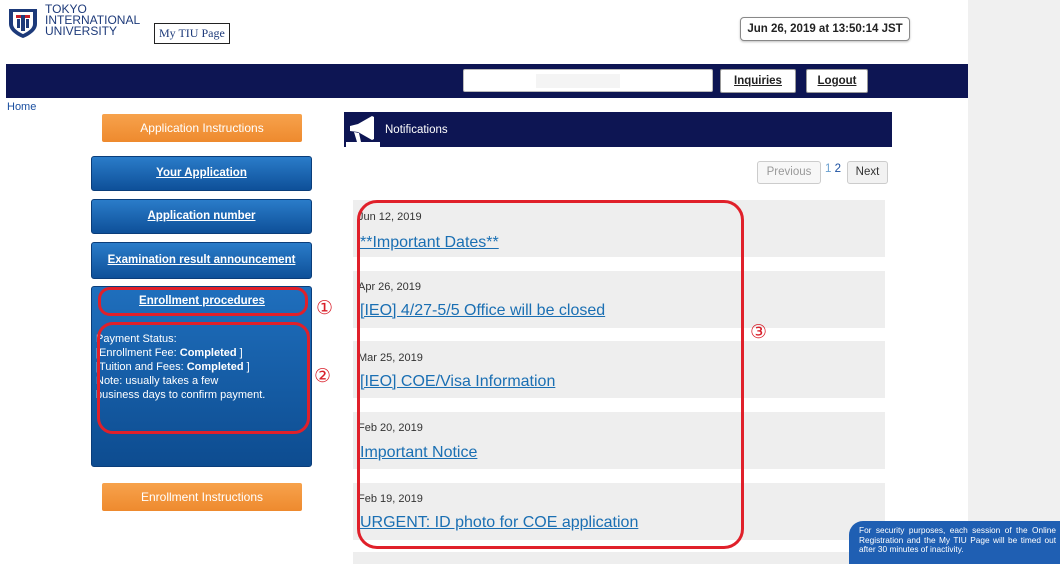 The height and width of the screenshot is (564, 1060). I want to click on exam-result-button: Examination result announcement, so click(201, 260).